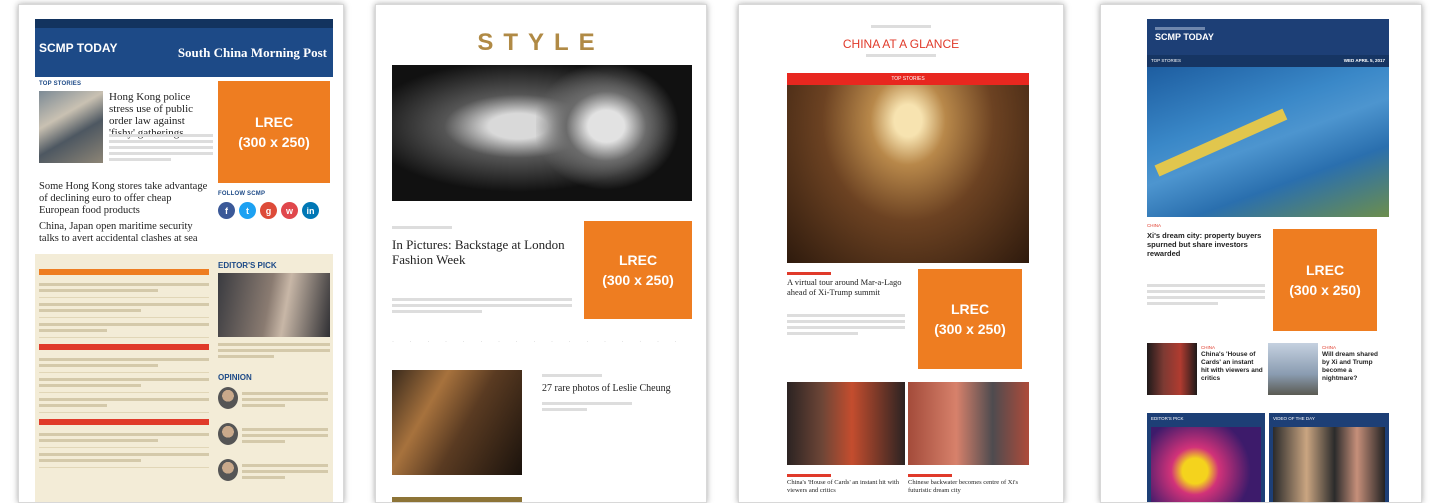 This screenshot has height=503, width=1439. Describe the element at coordinates (482, 305) in the screenshot. I see `article-excerpt` at that location.